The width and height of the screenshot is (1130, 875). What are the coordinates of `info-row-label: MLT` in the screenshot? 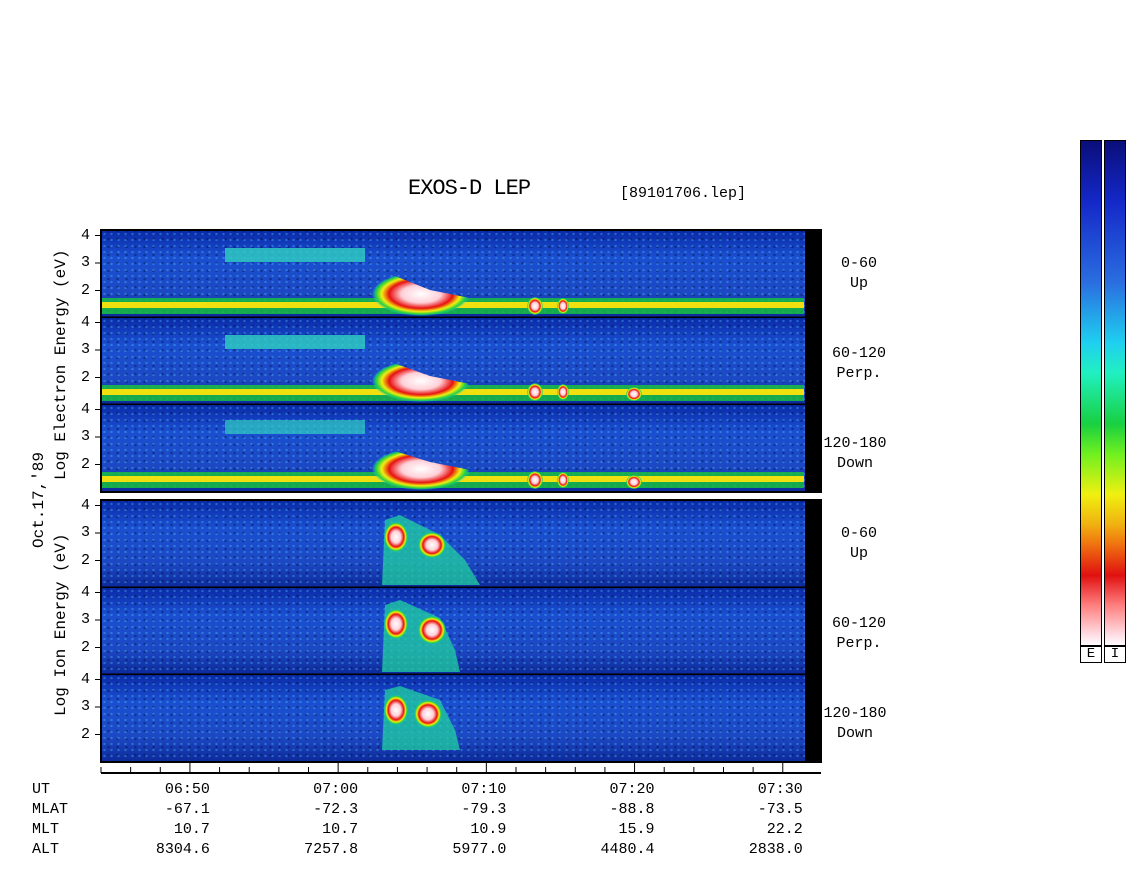 It's located at (46, 829).